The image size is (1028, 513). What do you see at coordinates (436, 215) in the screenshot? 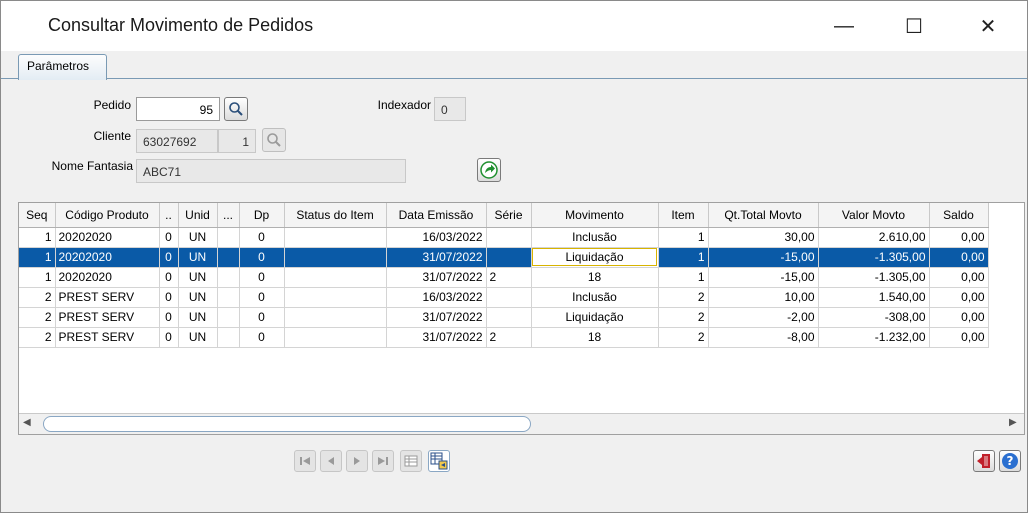
I see `column-header: Data Emissão` at bounding box center [436, 215].